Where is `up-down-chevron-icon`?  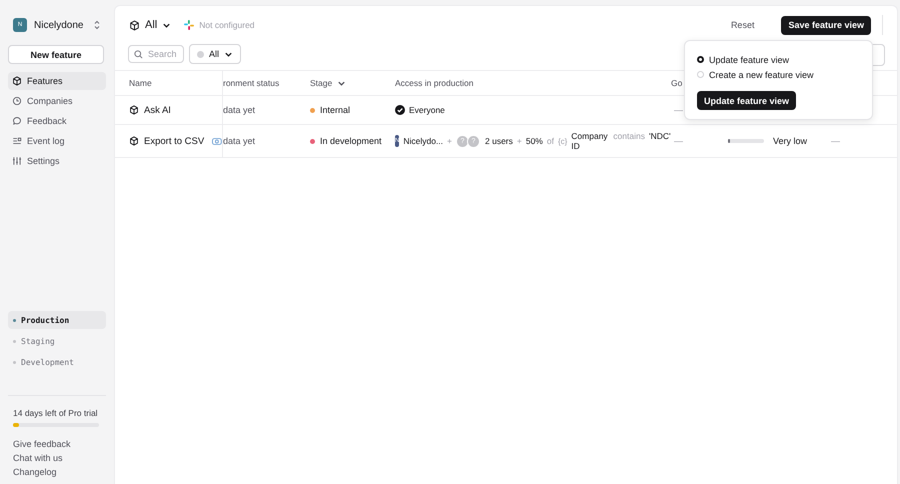 up-down-chevron-icon is located at coordinates (97, 25).